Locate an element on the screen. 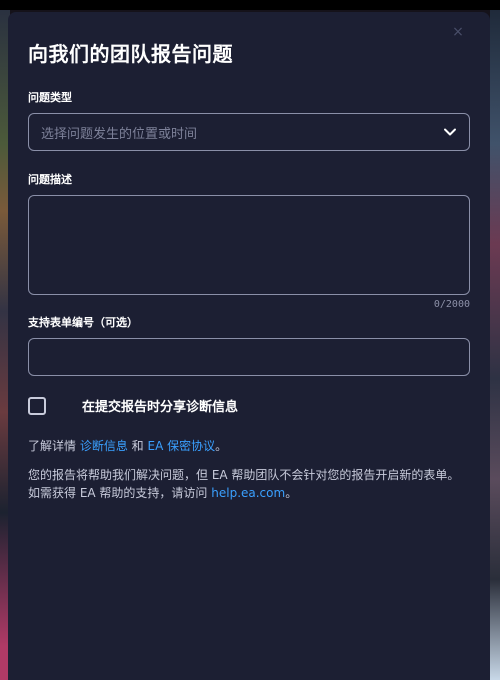  dialog-title: 向我们的团队报告问题 is located at coordinates (130, 54).